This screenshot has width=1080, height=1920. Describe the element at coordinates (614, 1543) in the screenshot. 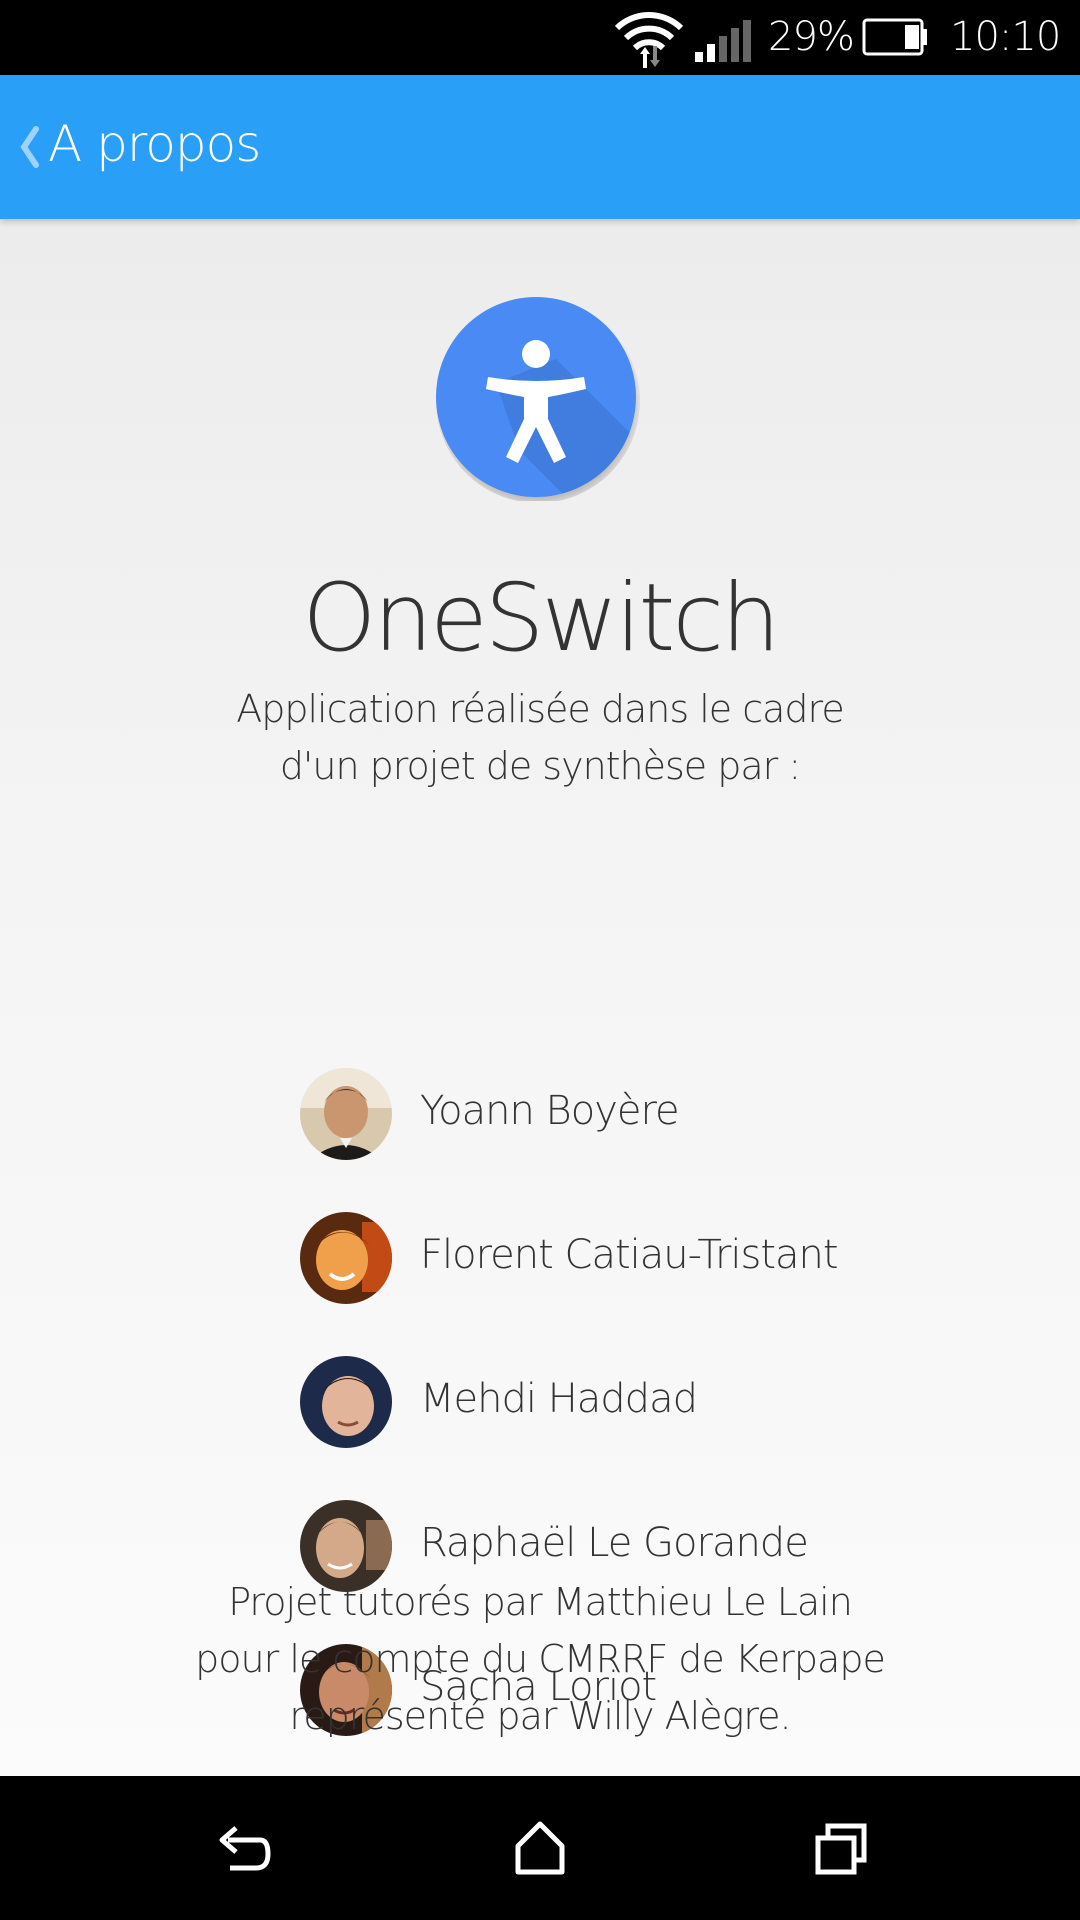

I see `person-name: Raphaël Le Gorande` at that location.